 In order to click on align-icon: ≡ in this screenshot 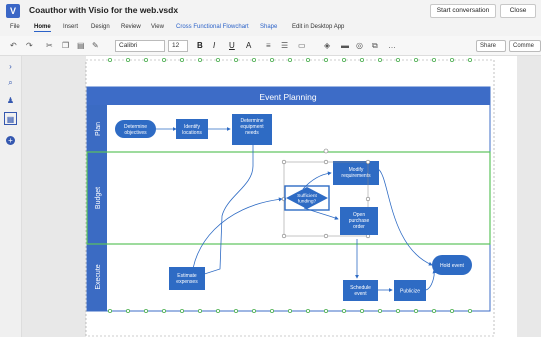, I will do `click(268, 45)`.